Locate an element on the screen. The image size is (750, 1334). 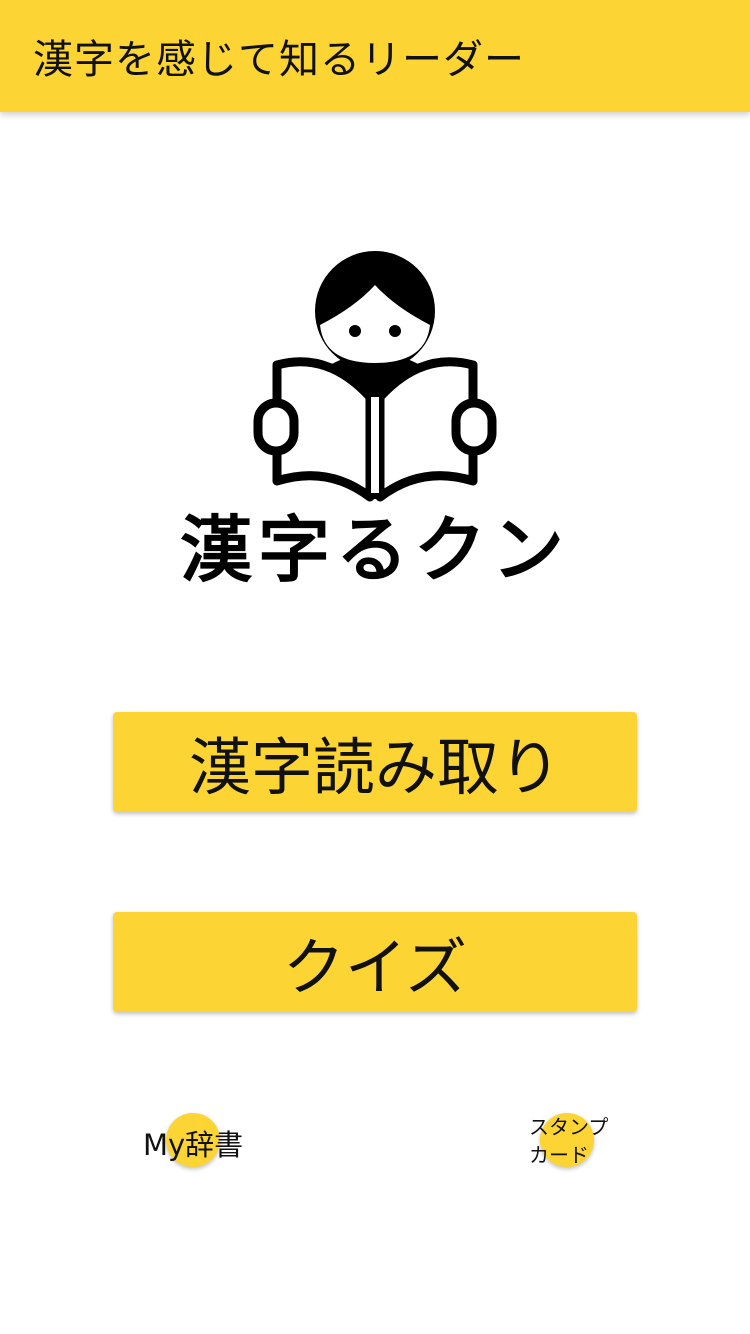
logo-wordmark: 漢字るクン is located at coordinates (375, 549).